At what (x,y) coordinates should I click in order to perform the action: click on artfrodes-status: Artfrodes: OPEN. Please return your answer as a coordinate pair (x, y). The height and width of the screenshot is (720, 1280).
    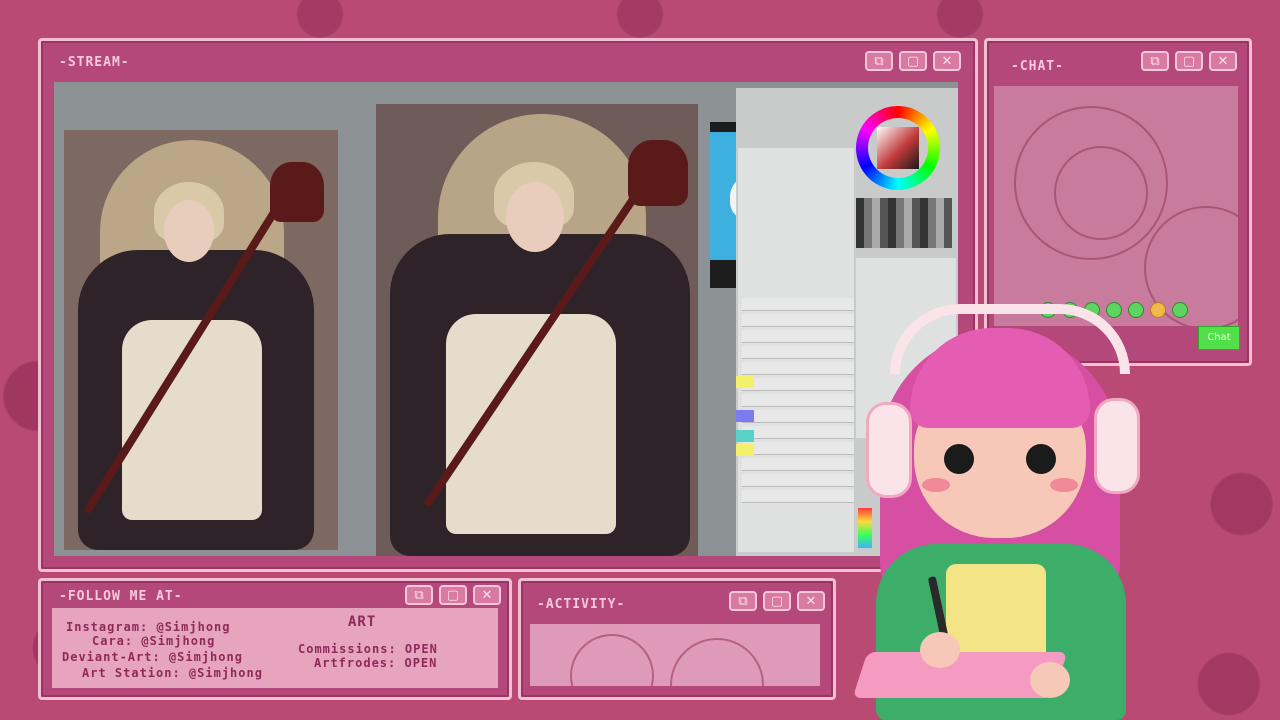
    Looking at the image, I should click on (376, 663).